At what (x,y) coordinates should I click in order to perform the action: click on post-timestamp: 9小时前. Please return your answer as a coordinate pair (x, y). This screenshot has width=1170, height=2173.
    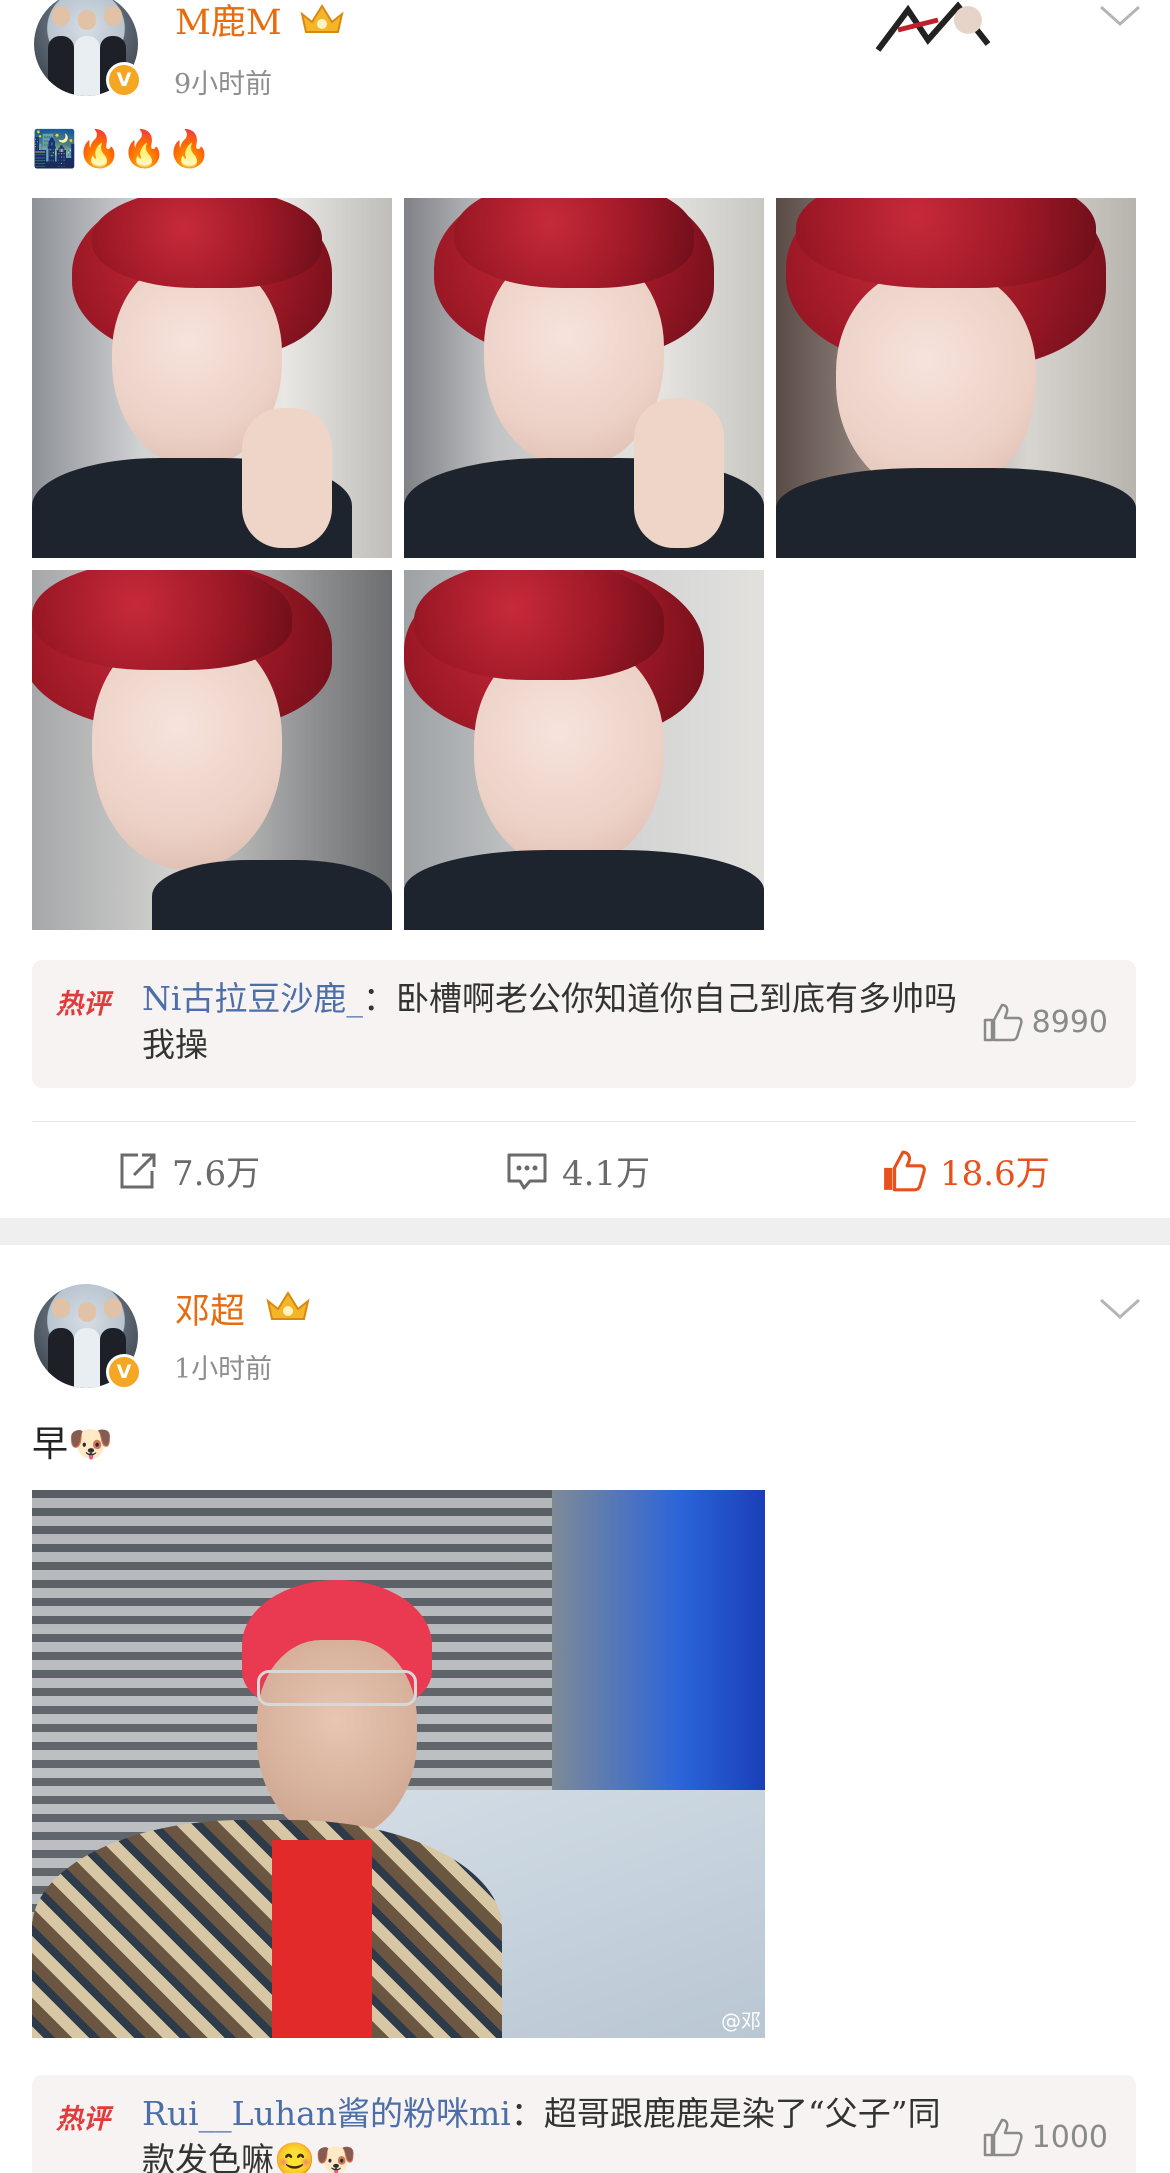
    Looking at the image, I should click on (223, 84).